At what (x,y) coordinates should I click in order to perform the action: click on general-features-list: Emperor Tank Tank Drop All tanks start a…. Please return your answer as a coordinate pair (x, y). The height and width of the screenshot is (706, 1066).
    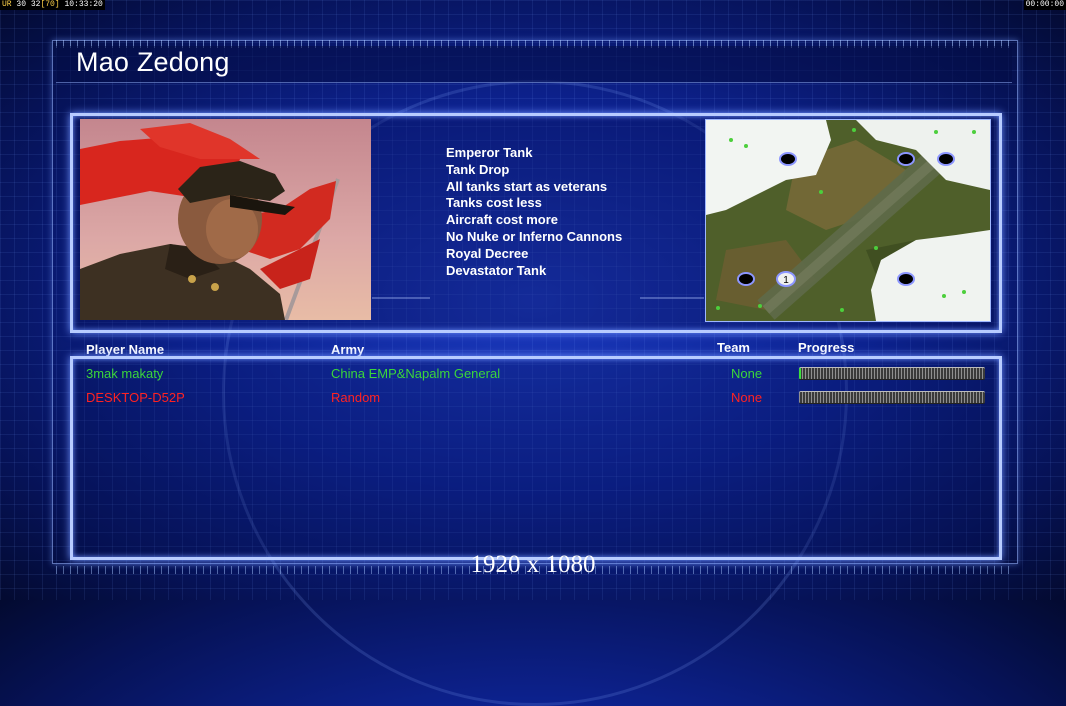
    Looking at the image, I should click on (534, 212).